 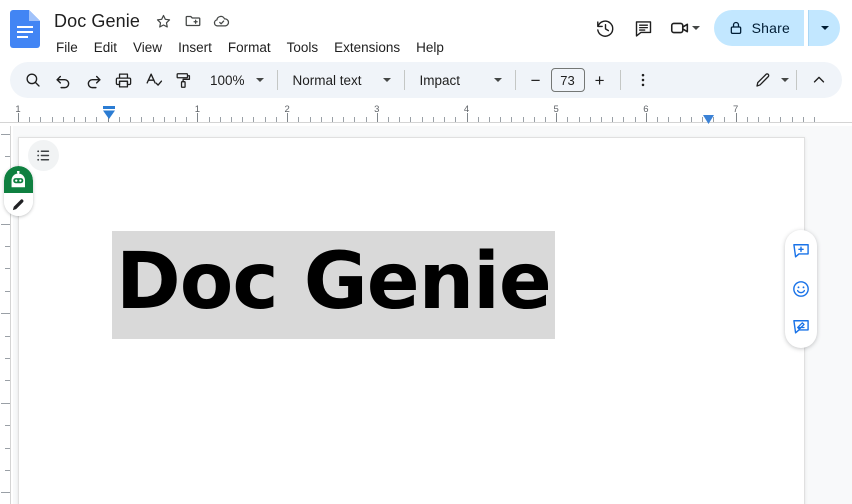 I want to click on header-right-controls: Share, so click(x=714, y=28).